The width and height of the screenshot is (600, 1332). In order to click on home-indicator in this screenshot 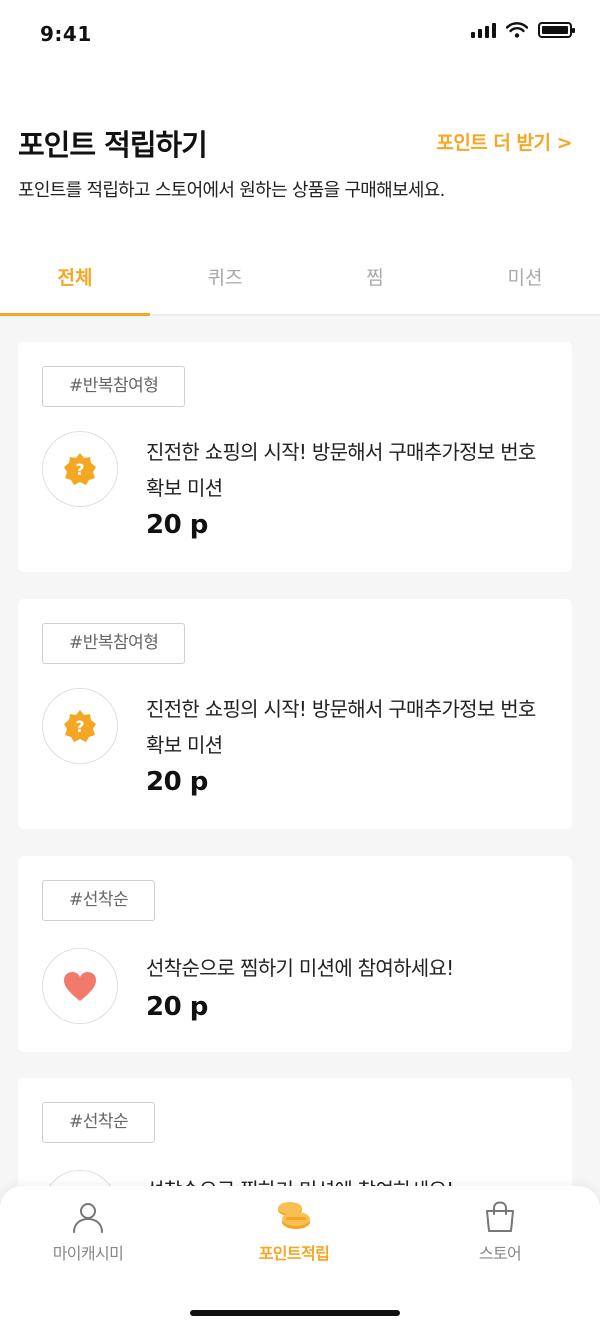, I will do `click(295, 1313)`.